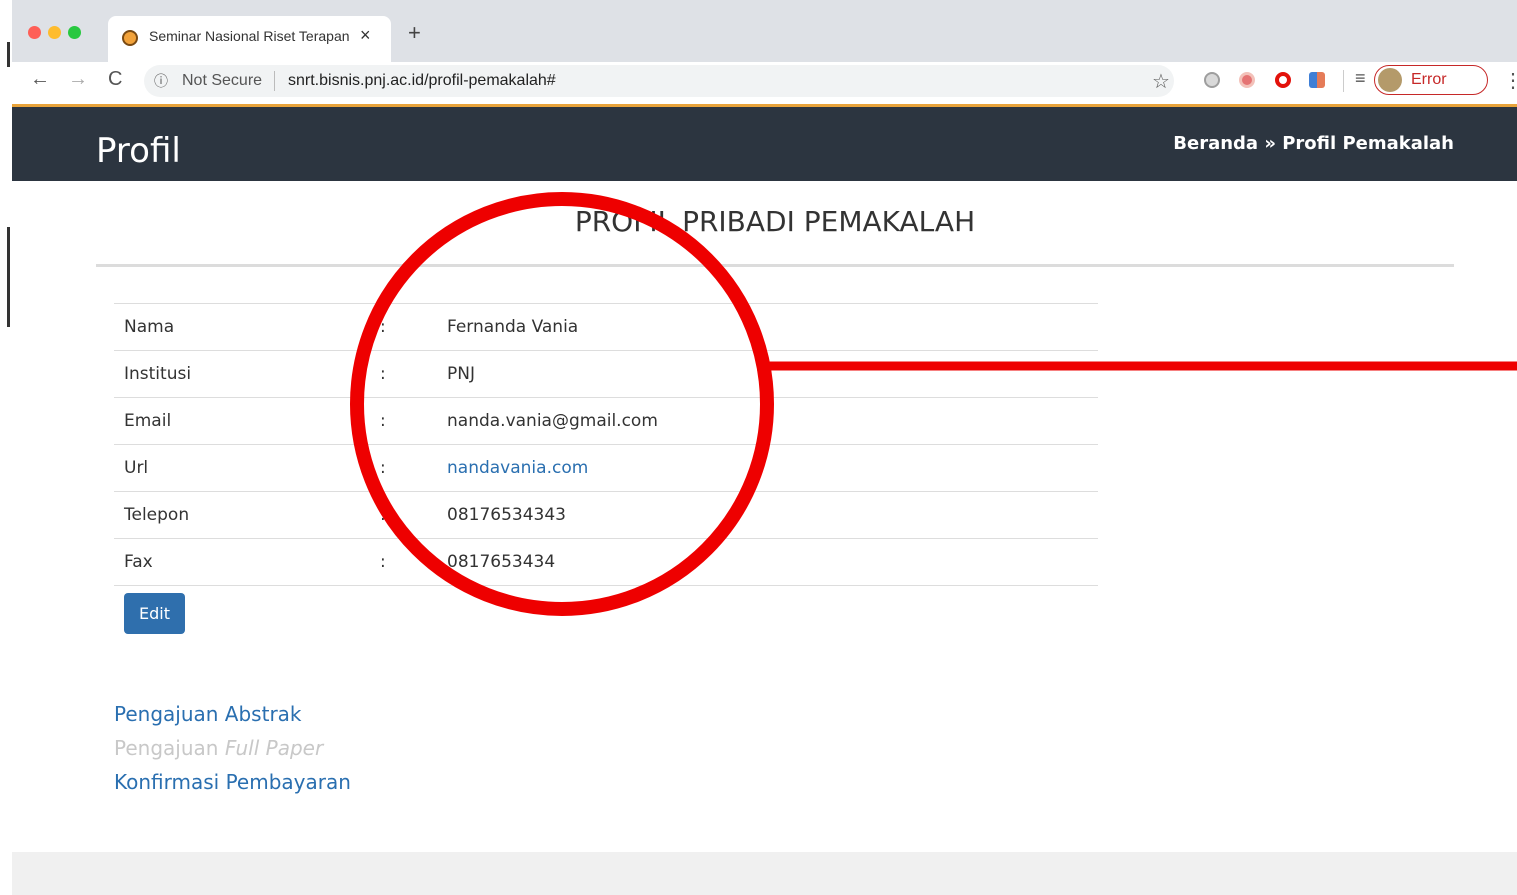 The width and height of the screenshot is (1517, 895). I want to click on table-row: Nama : Fernanda Vania, so click(606, 327).